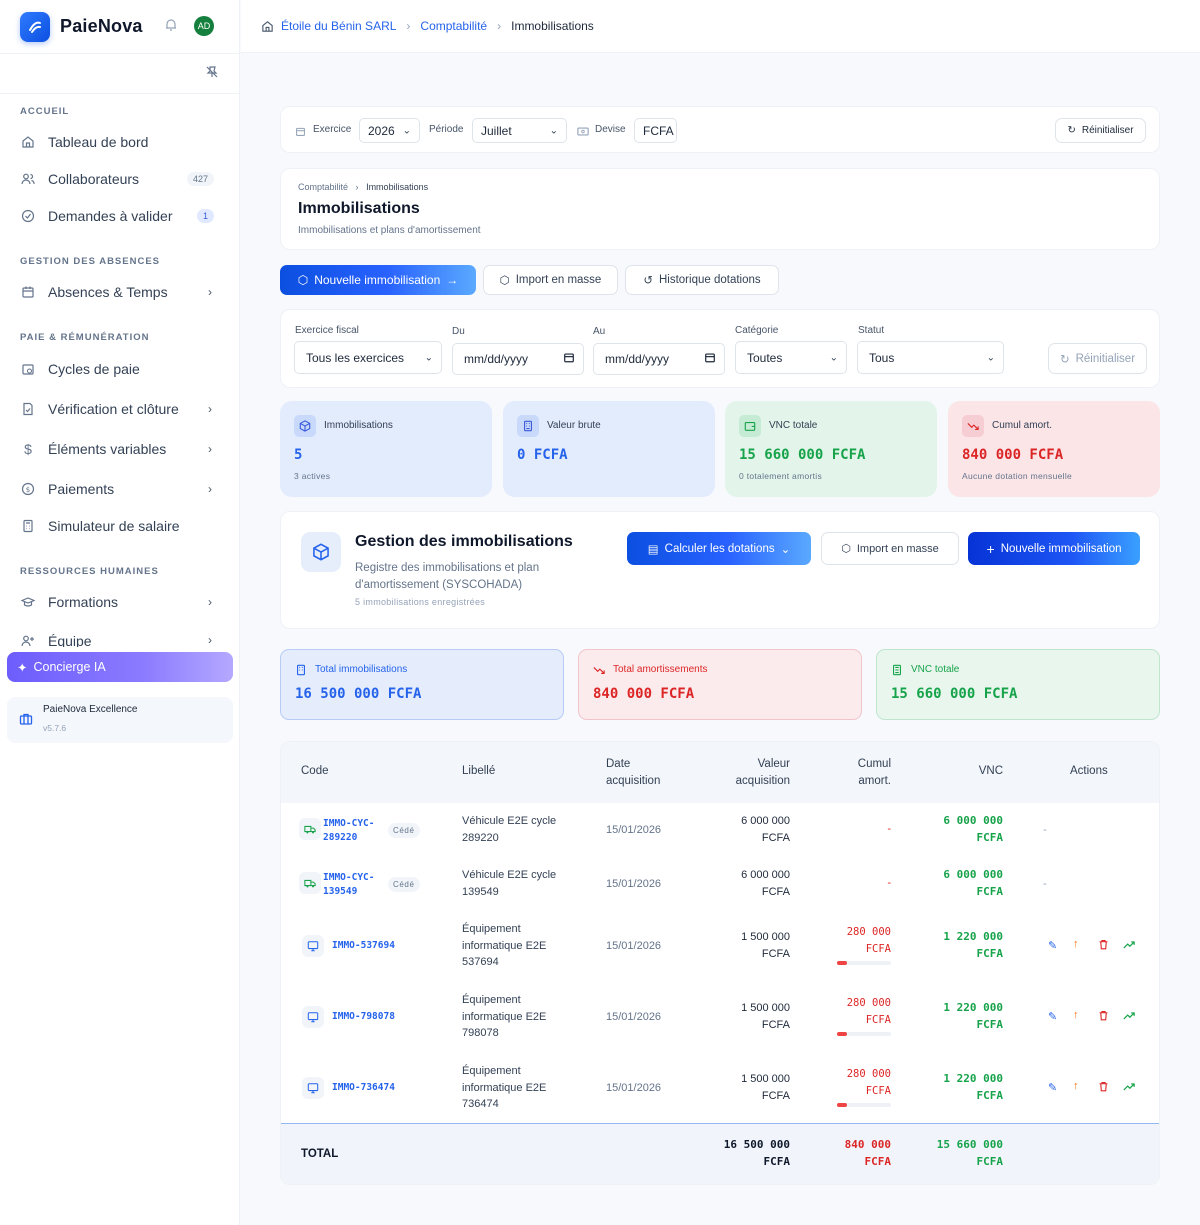 Image resolution: width=1200 pixels, height=1225 pixels. What do you see at coordinates (120, 216) in the screenshot?
I see `sidebar-item-demandes: Demandes à valider 1` at bounding box center [120, 216].